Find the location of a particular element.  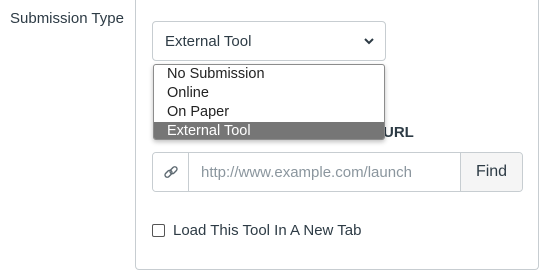

dropdown-option-no-submission: No Submission is located at coordinates (269, 74).